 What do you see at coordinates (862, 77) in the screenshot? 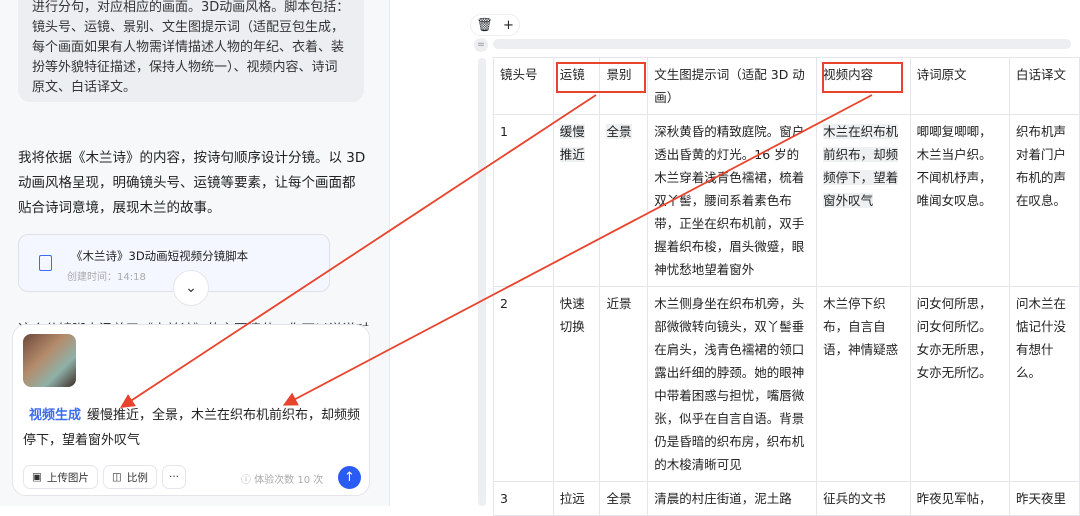
I see `annotation-box-video` at bounding box center [862, 77].